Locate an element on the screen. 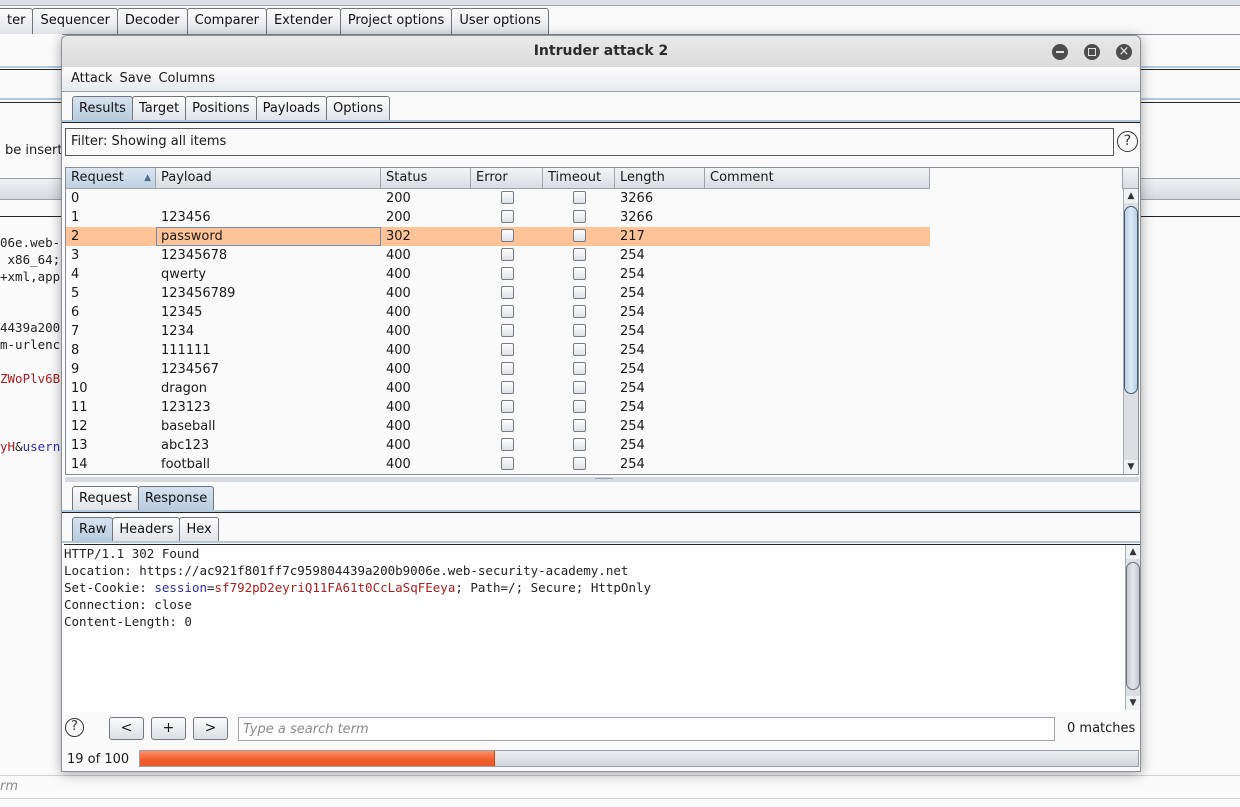 Image resolution: width=1240 pixels, height=807 pixels. cell-timeout is located at coordinates (579, 312).